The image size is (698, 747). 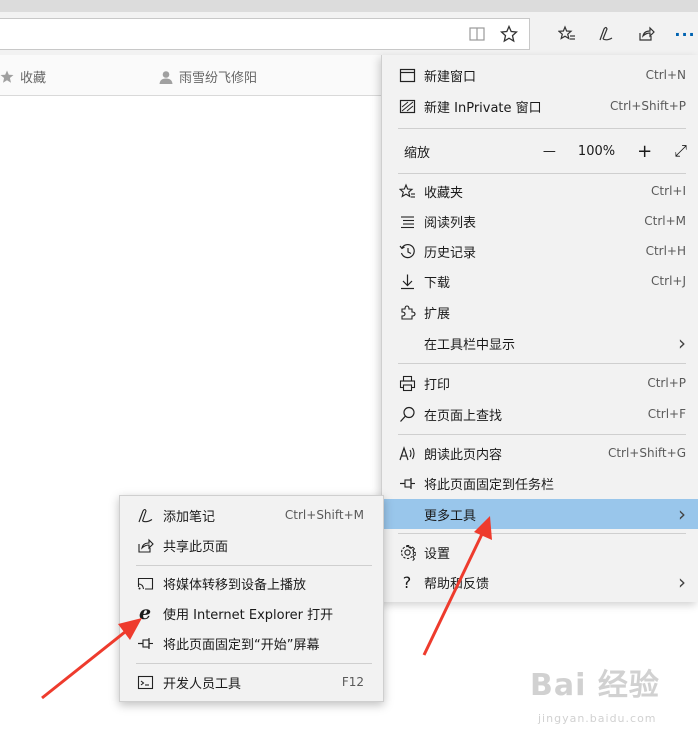 What do you see at coordinates (437, 554) in the screenshot?
I see `menu-label: 设置` at bounding box center [437, 554].